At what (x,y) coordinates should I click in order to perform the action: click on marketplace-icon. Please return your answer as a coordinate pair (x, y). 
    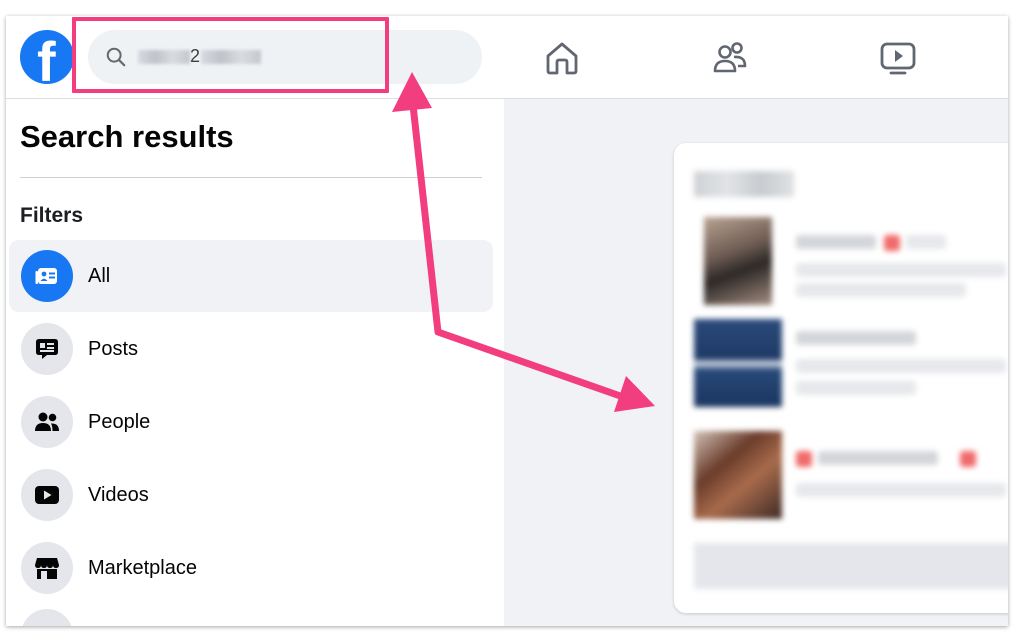
    Looking at the image, I should click on (47, 568).